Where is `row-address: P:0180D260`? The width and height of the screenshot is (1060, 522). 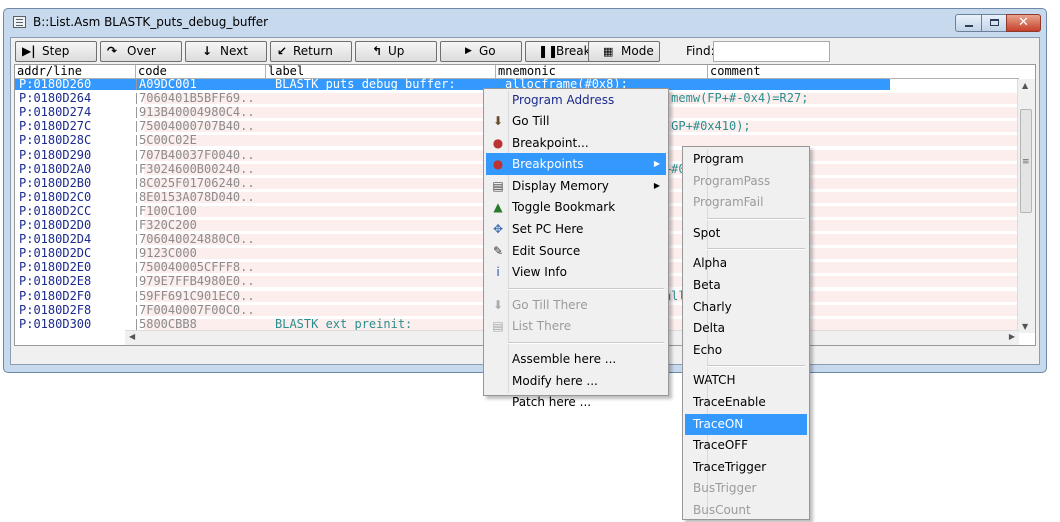 row-address: P:0180D260 is located at coordinates (55, 84).